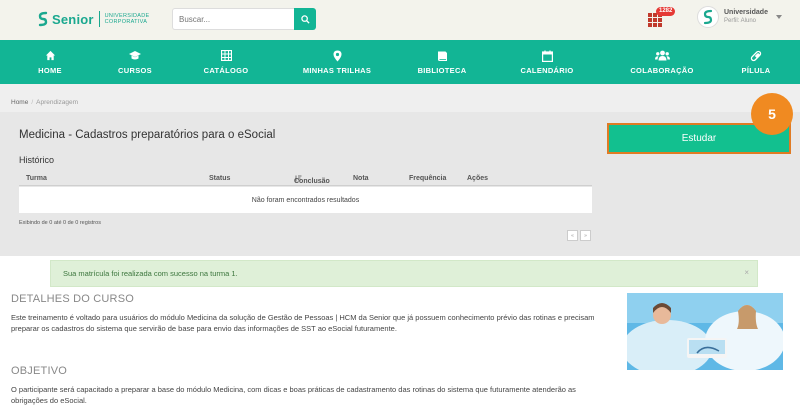  I want to click on nav-item-calendario: CALENDÁRIO, so click(547, 62).